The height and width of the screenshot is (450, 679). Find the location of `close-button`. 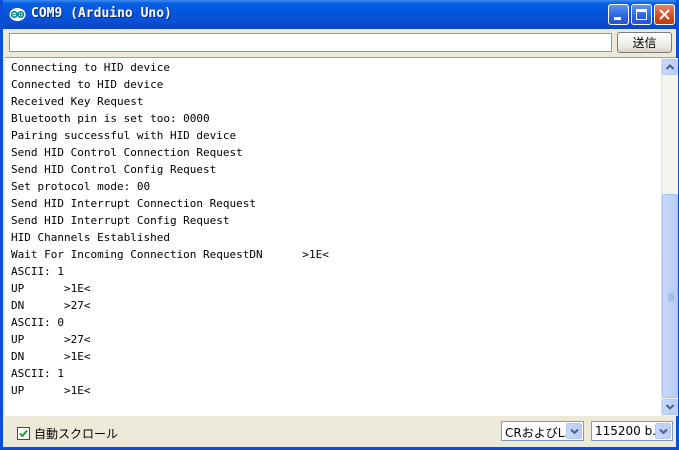

close-button is located at coordinates (664, 14).